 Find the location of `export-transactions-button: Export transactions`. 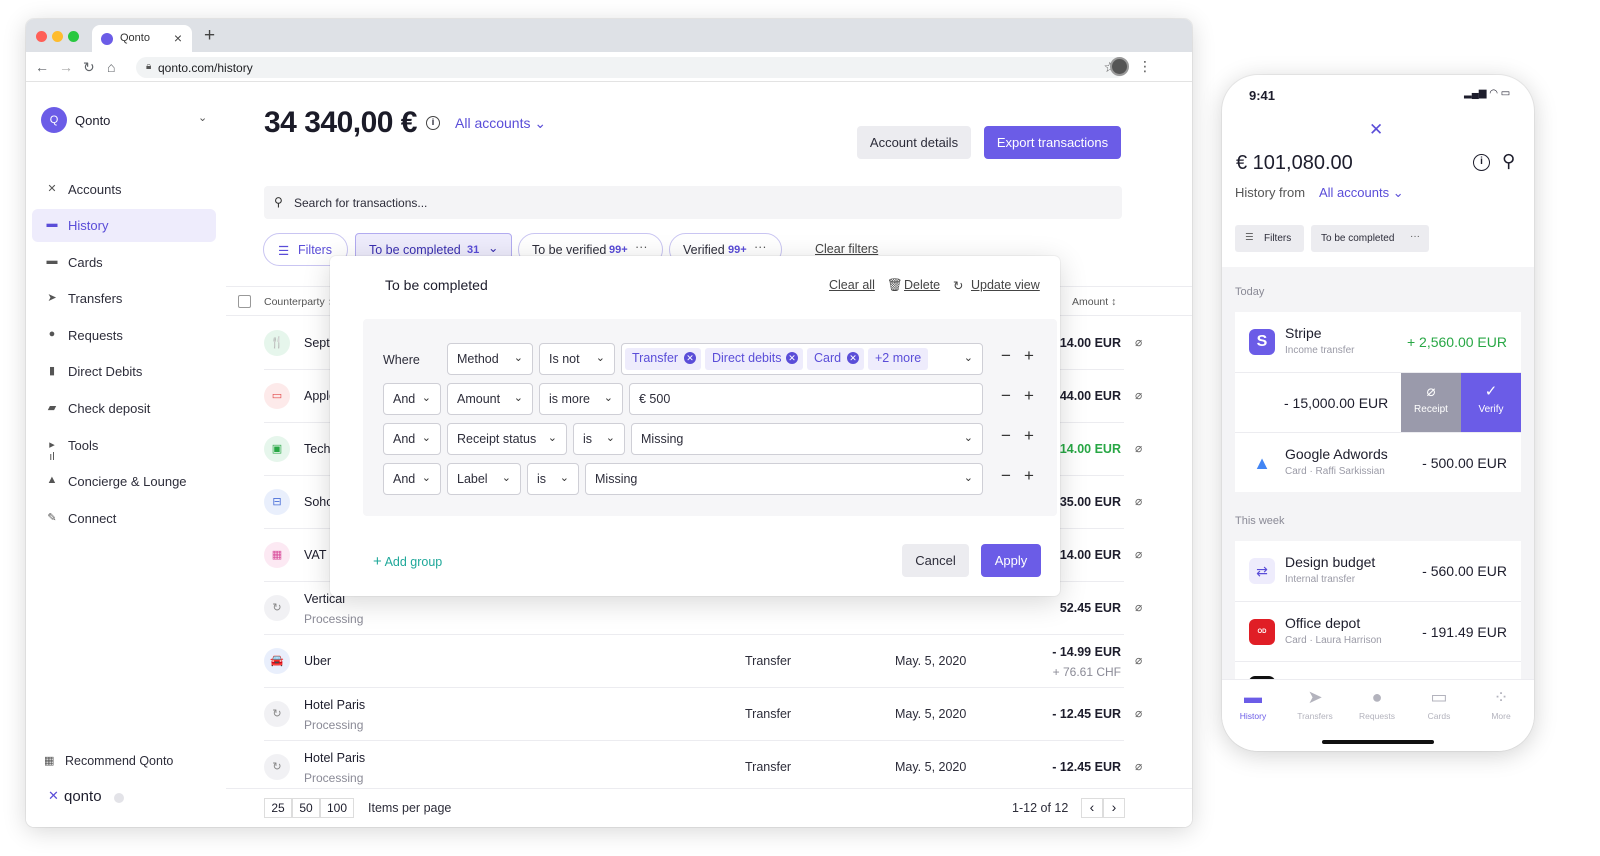

export-transactions-button: Export transactions is located at coordinates (1052, 142).